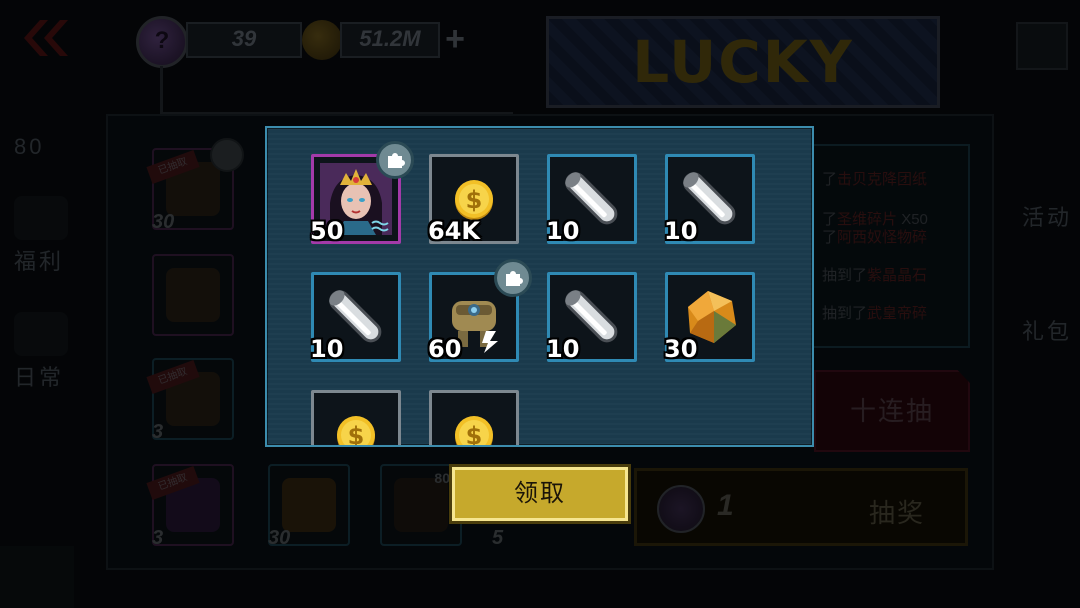 Image resolution: width=1080 pixels, height=608 pixels. Describe the element at coordinates (709, 317) in the screenshot. I see `reward-slot-crystal: 30` at that location.